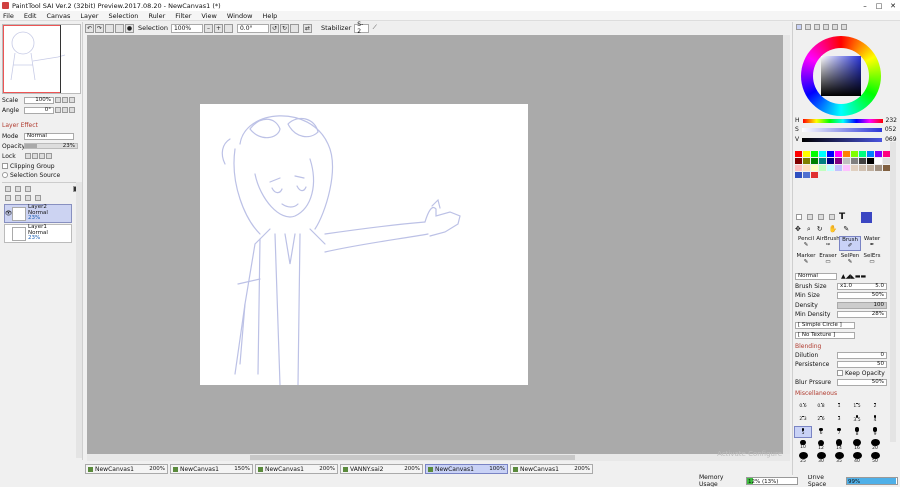 This screenshot has width=900, height=487. I want to click on eyedropper-icon, so click(832, 217).